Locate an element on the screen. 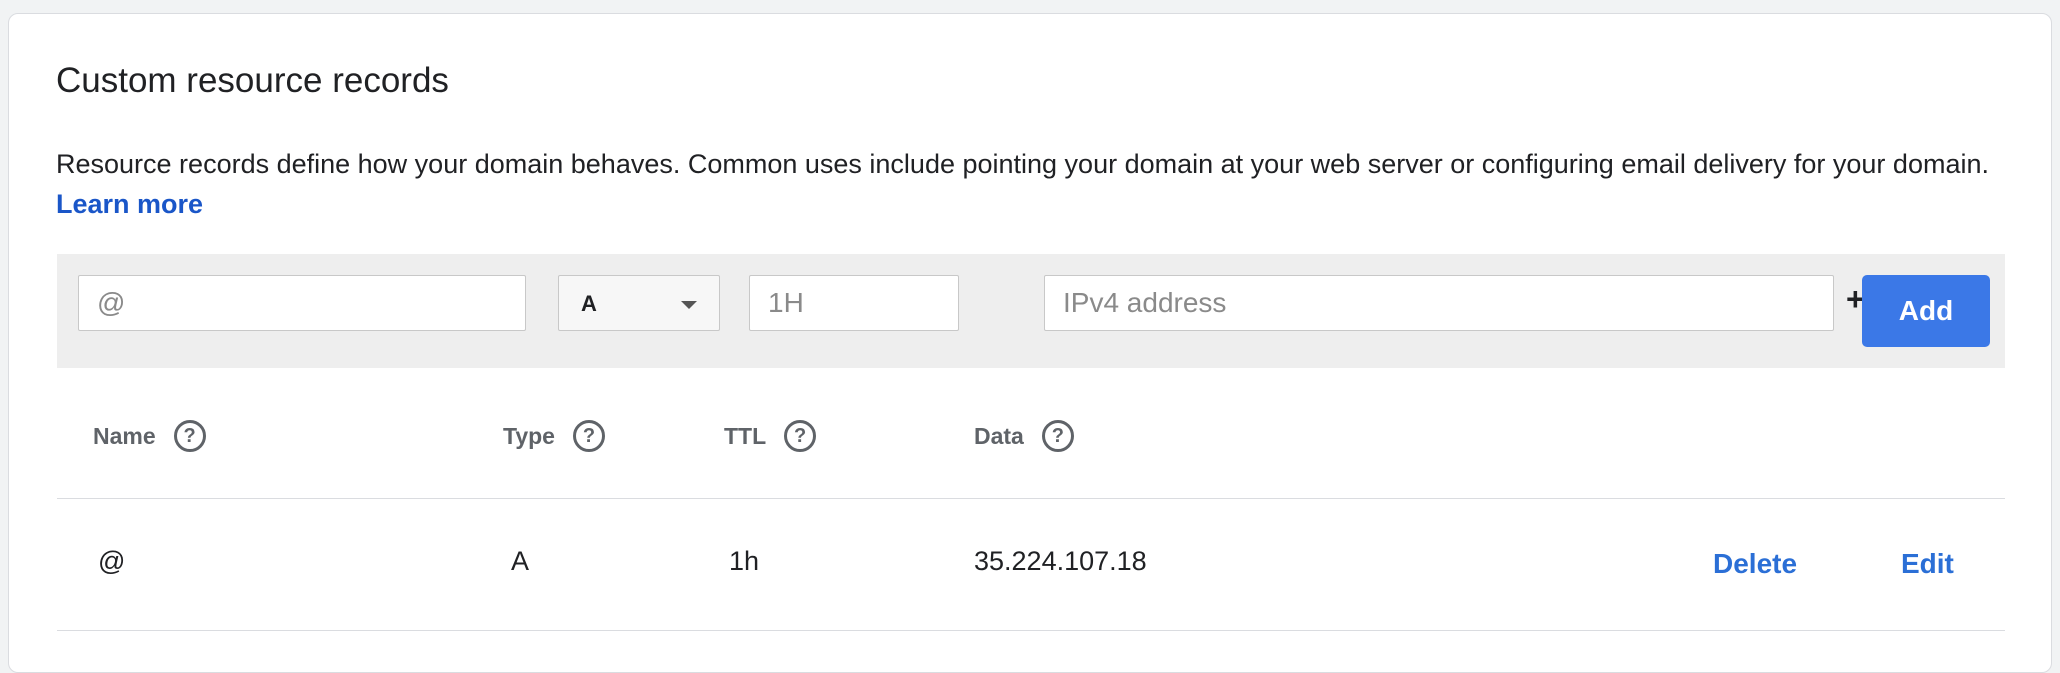 The image size is (2060, 673). column-header-type: Type ? is located at coordinates (554, 436).